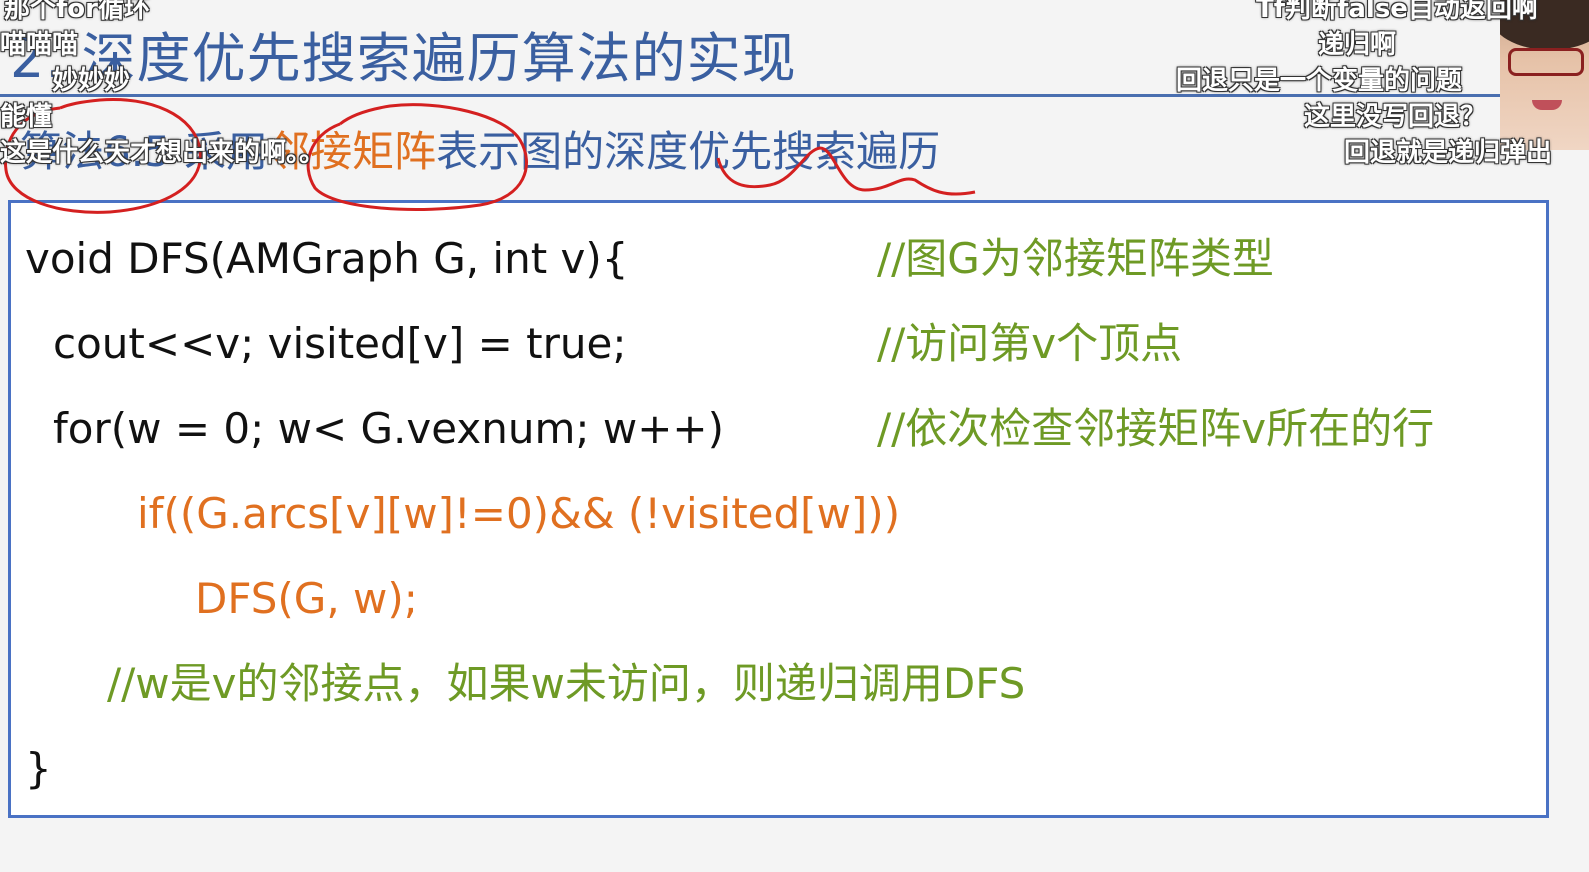 The image size is (1589, 872). What do you see at coordinates (26, 117) in the screenshot?
I see `danmaku-comment: 能懂` at bounding box center [26, 117].